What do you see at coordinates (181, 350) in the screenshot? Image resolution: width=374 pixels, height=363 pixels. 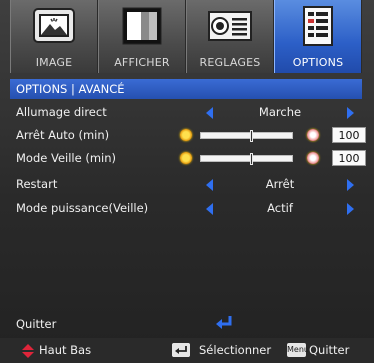 I see `enter-key-icon` at bounding box center [181, 350].